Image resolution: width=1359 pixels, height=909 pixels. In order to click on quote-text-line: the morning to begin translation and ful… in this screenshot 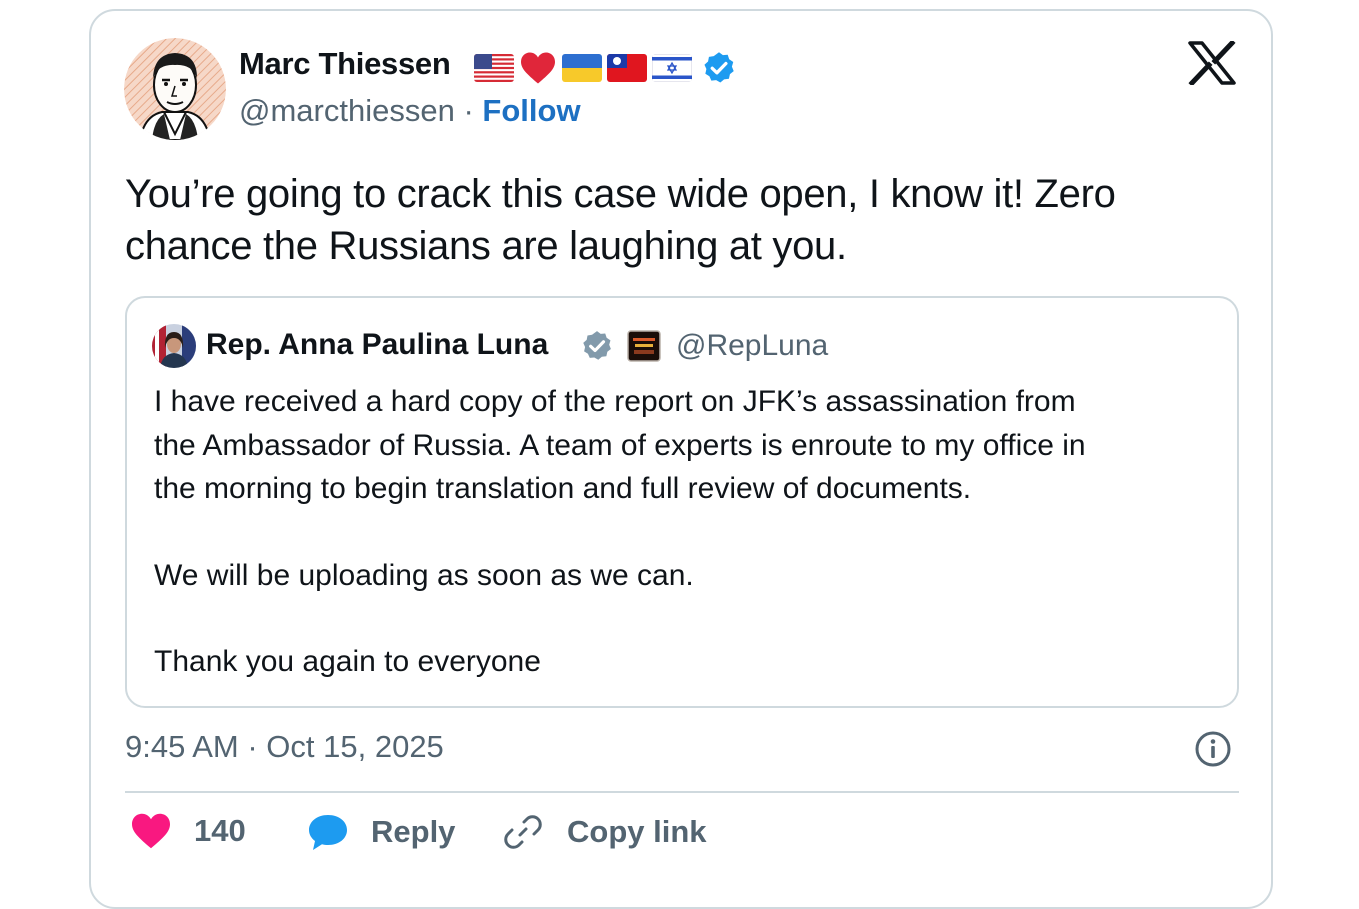, I will do `click(563, 488)`.